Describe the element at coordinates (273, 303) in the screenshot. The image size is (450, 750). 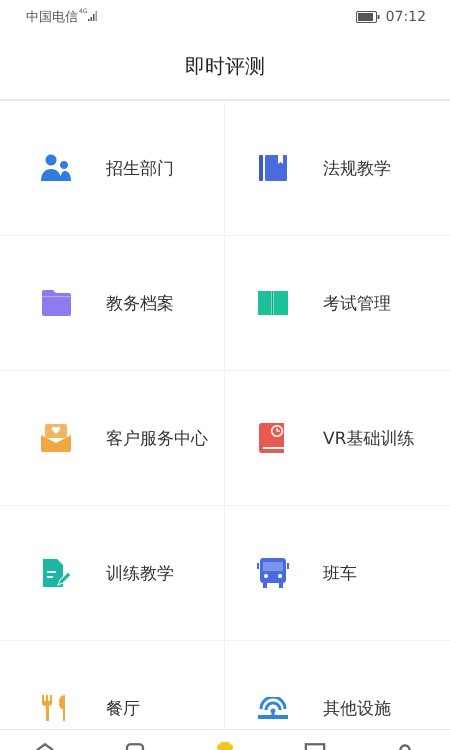
I see `open-book-icon` at that location.